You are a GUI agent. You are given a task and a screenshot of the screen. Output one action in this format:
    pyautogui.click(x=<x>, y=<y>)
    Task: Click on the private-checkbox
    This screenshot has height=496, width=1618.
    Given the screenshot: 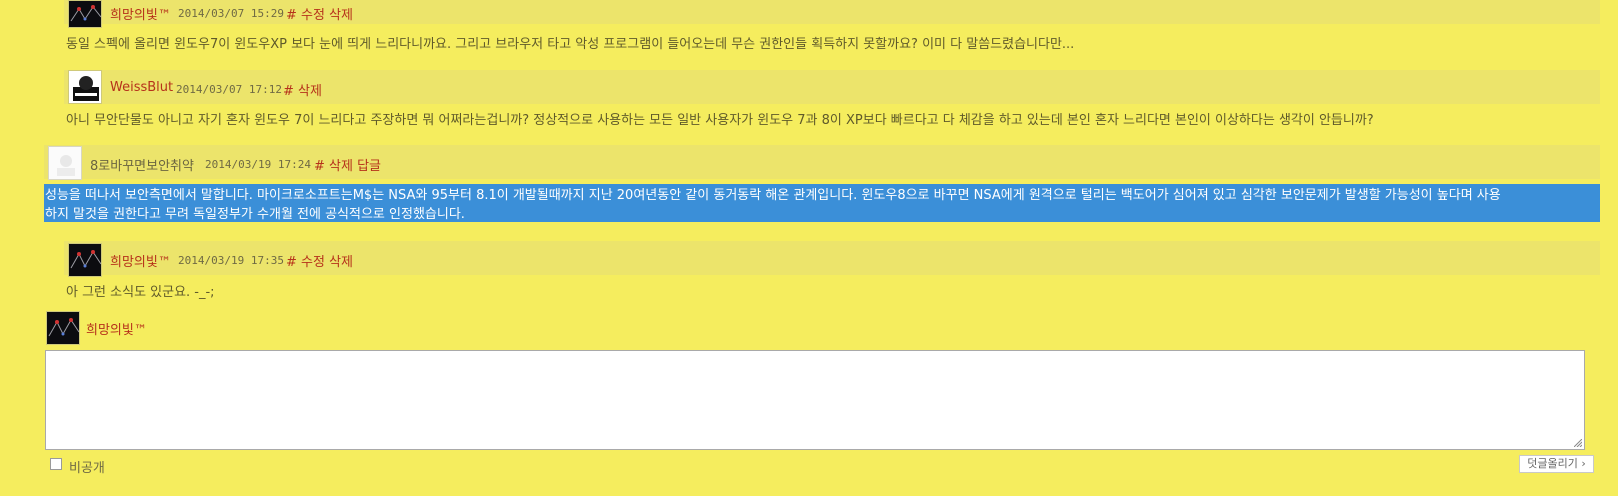 What is the action you would take?
    pyautogui.click(x=56, y=464)
    